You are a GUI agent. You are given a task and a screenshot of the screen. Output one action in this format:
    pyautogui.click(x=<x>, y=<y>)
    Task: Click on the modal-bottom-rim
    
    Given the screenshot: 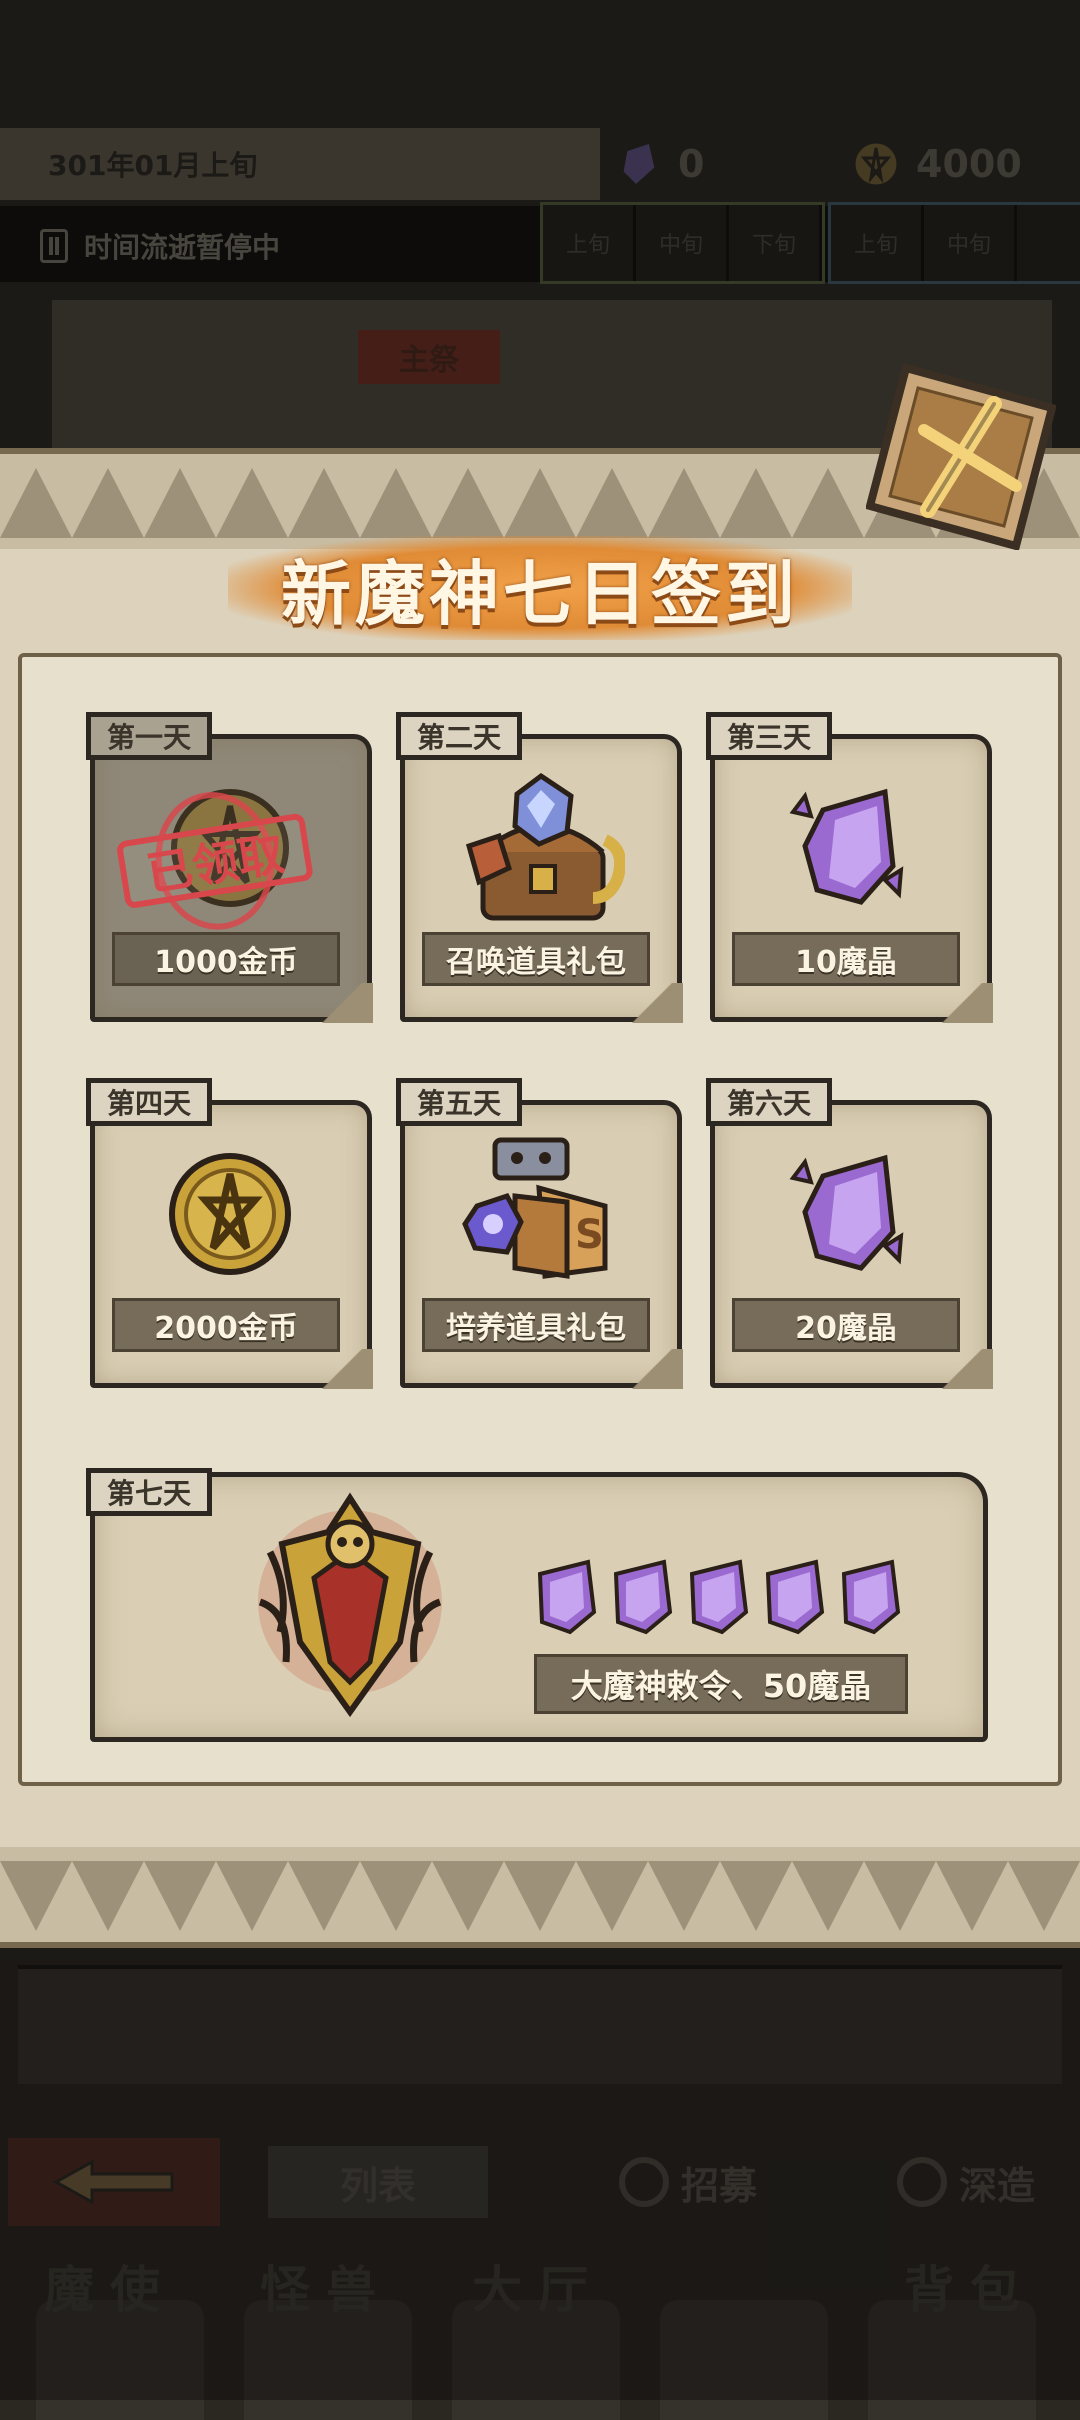 What is the action you would take?
    pyautogui.click(x=540, y=1897)
    